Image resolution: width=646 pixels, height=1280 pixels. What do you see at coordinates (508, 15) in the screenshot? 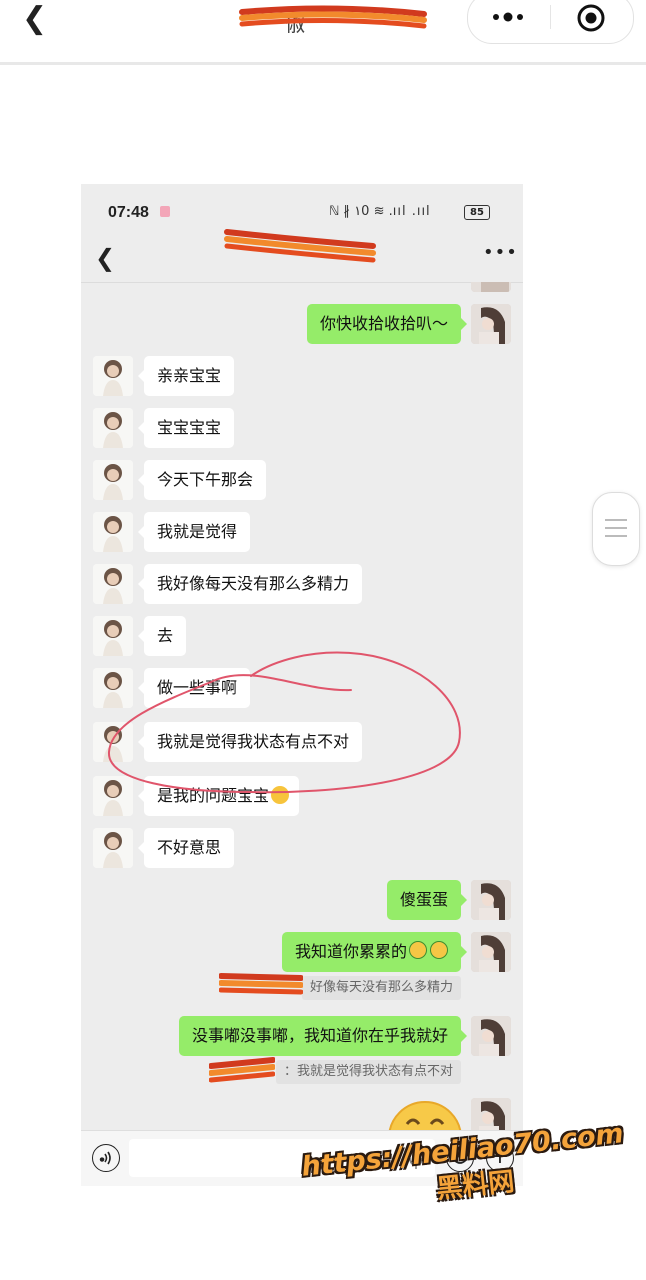
I see `more-dots-icon` at bounding box center [508, 15].